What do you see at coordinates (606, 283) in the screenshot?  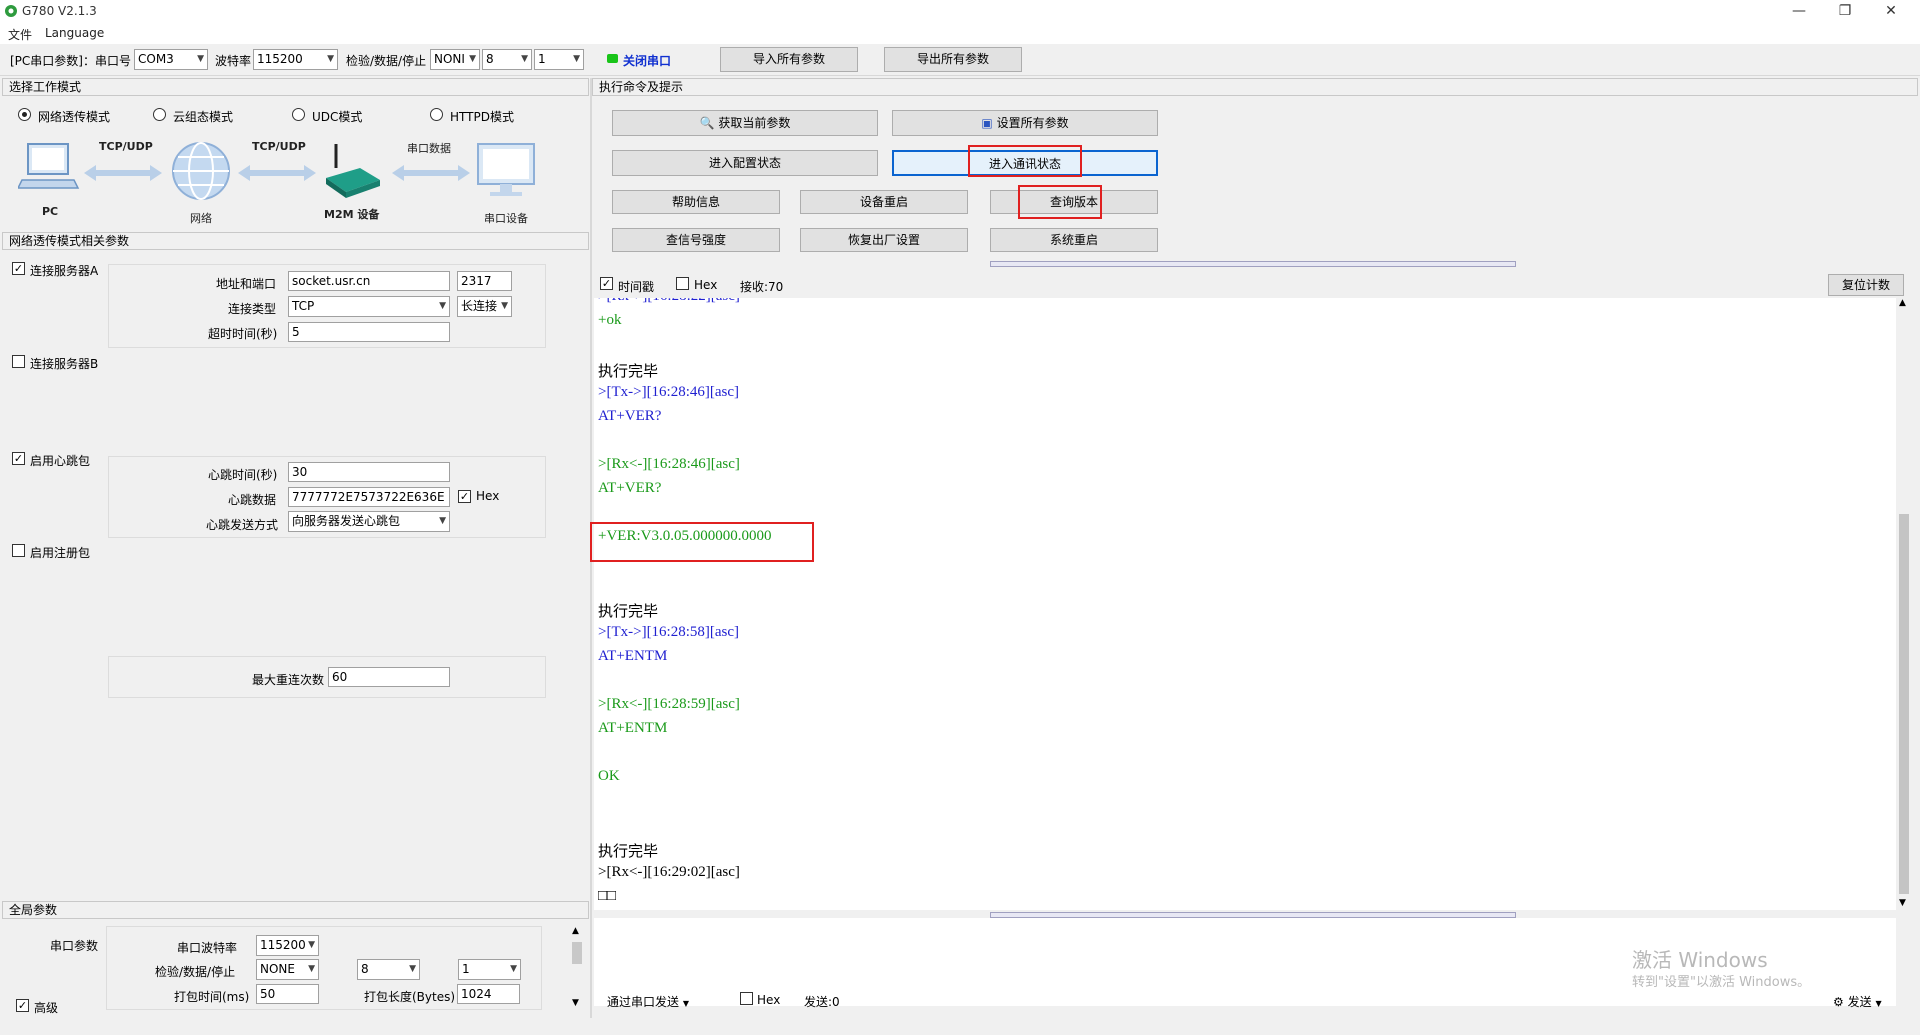 I see `timestamp-checkbox: ✓` at bounding box center [606, 283].